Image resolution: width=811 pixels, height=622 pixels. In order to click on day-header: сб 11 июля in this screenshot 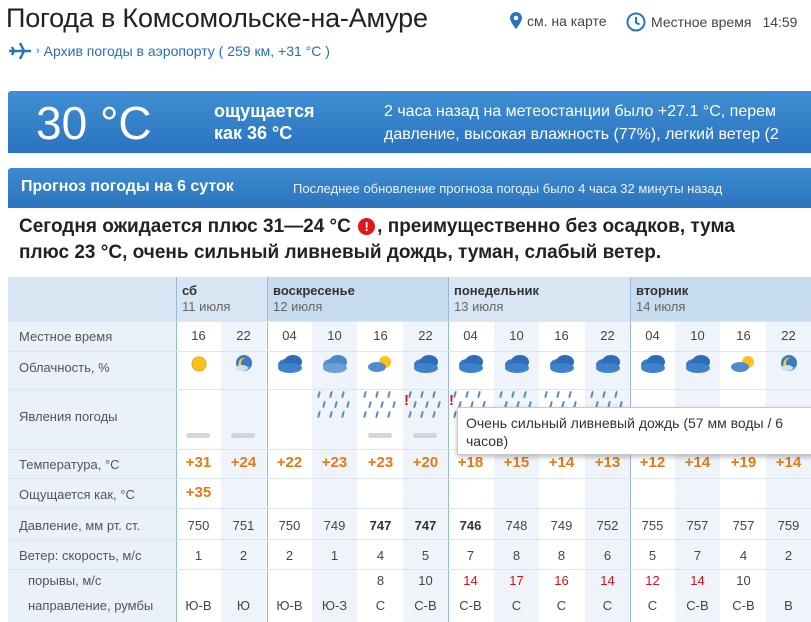, I will do `click(221, 299)`.